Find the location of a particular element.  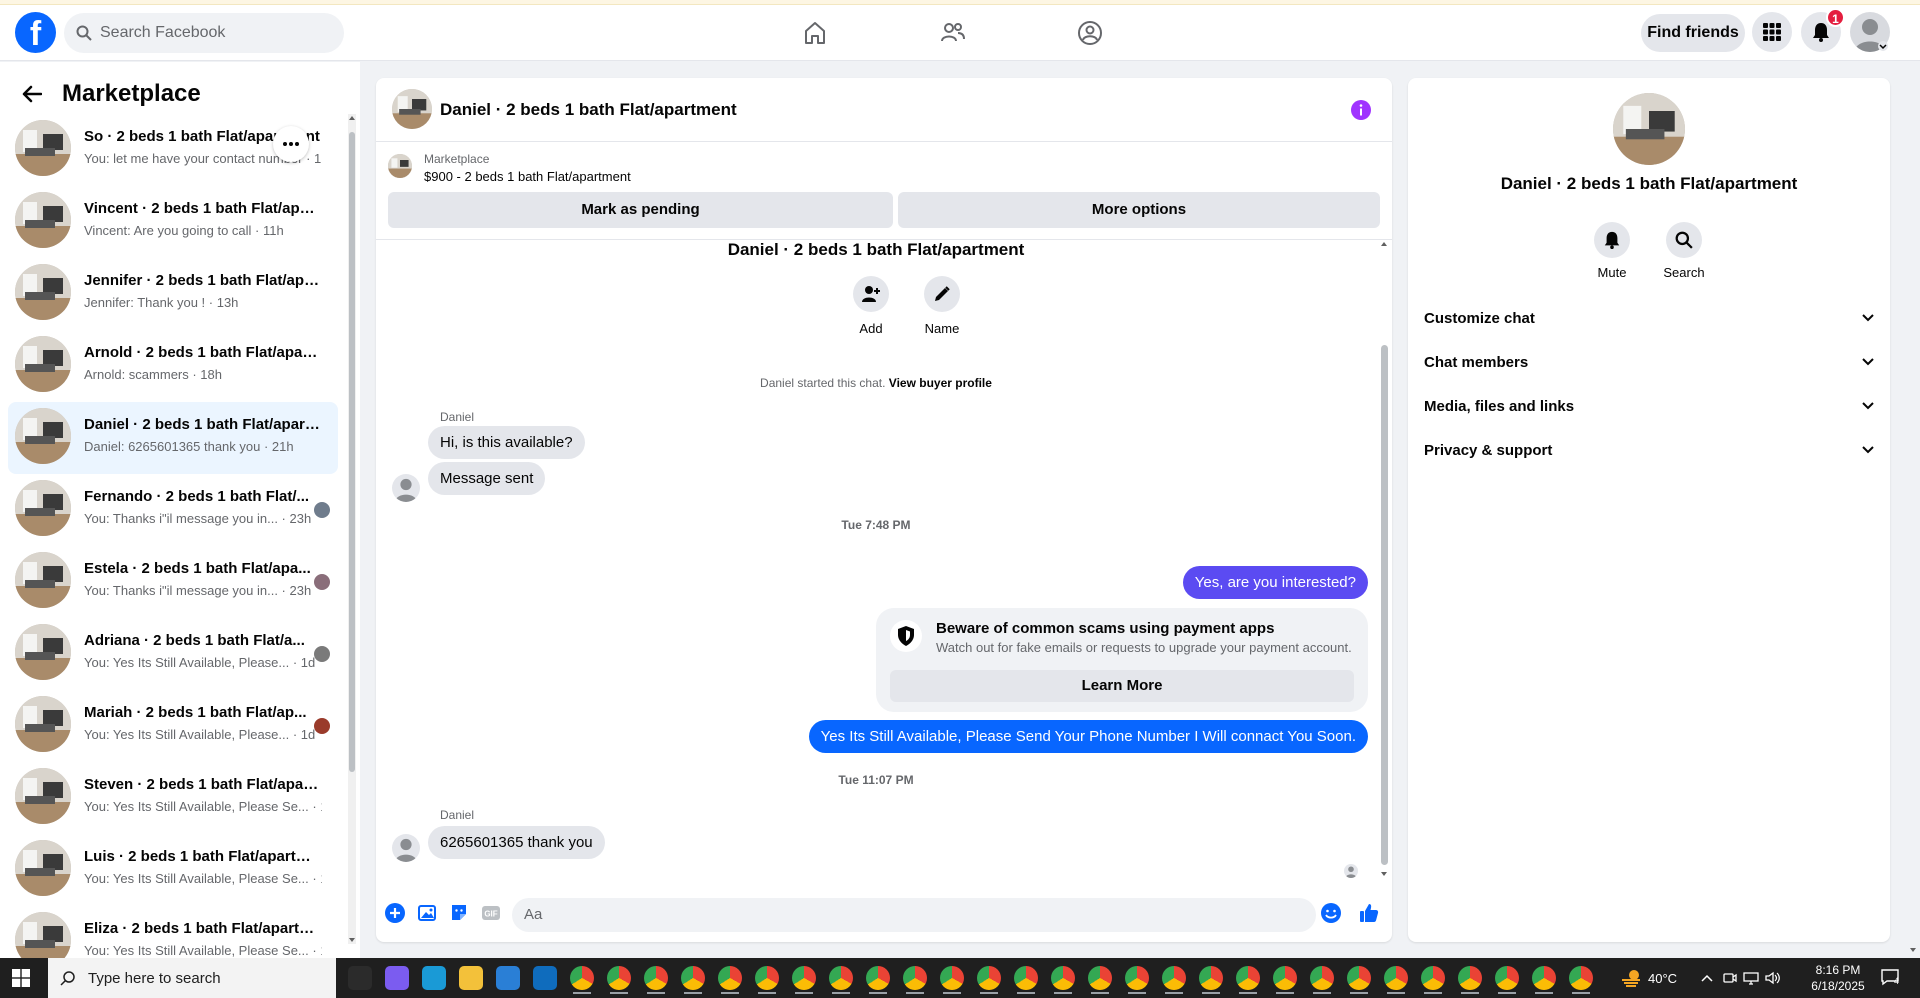

incoming-message: Message sent is located at coordinates (487, 478).